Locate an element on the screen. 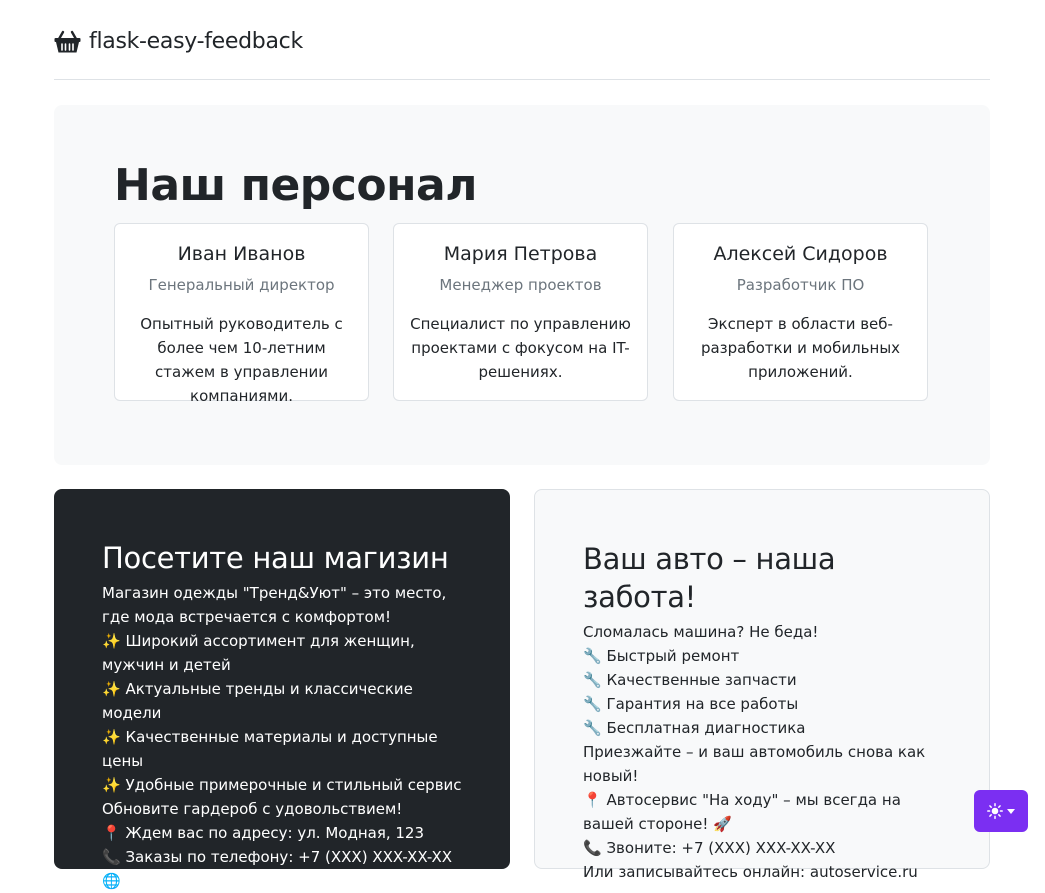 This screenshot has width=1045, height=893. theme-toggle-button is located at coordinates (1001, 811).